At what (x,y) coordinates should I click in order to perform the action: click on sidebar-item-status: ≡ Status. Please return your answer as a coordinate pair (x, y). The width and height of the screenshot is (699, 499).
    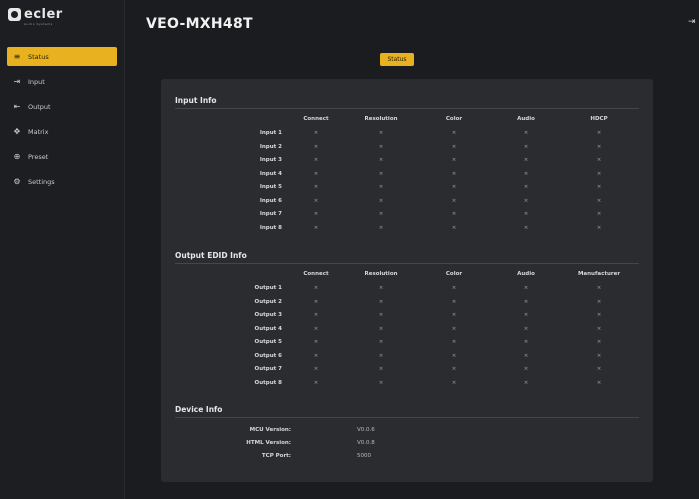
    Looking at the image, I should click on (62, 56).